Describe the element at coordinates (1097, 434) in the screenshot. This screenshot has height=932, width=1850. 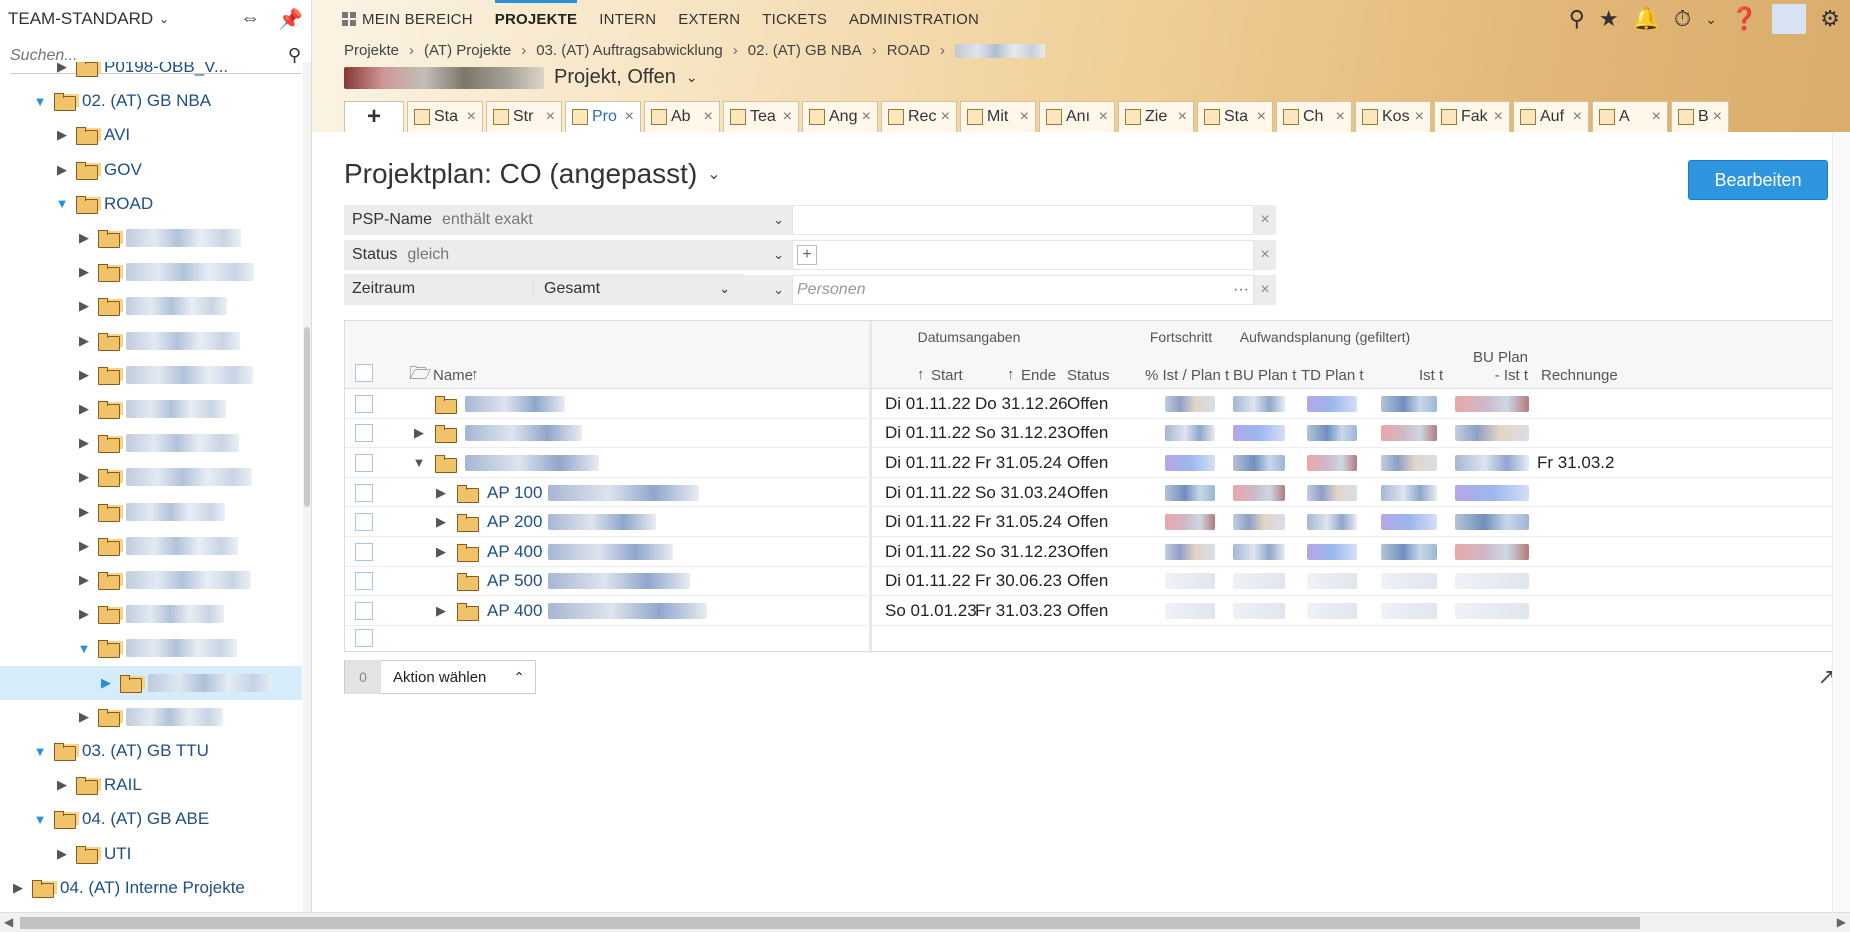
I see `table-row: ▶ Di 01.11.22 So 31.12.23 Offen` at that location.